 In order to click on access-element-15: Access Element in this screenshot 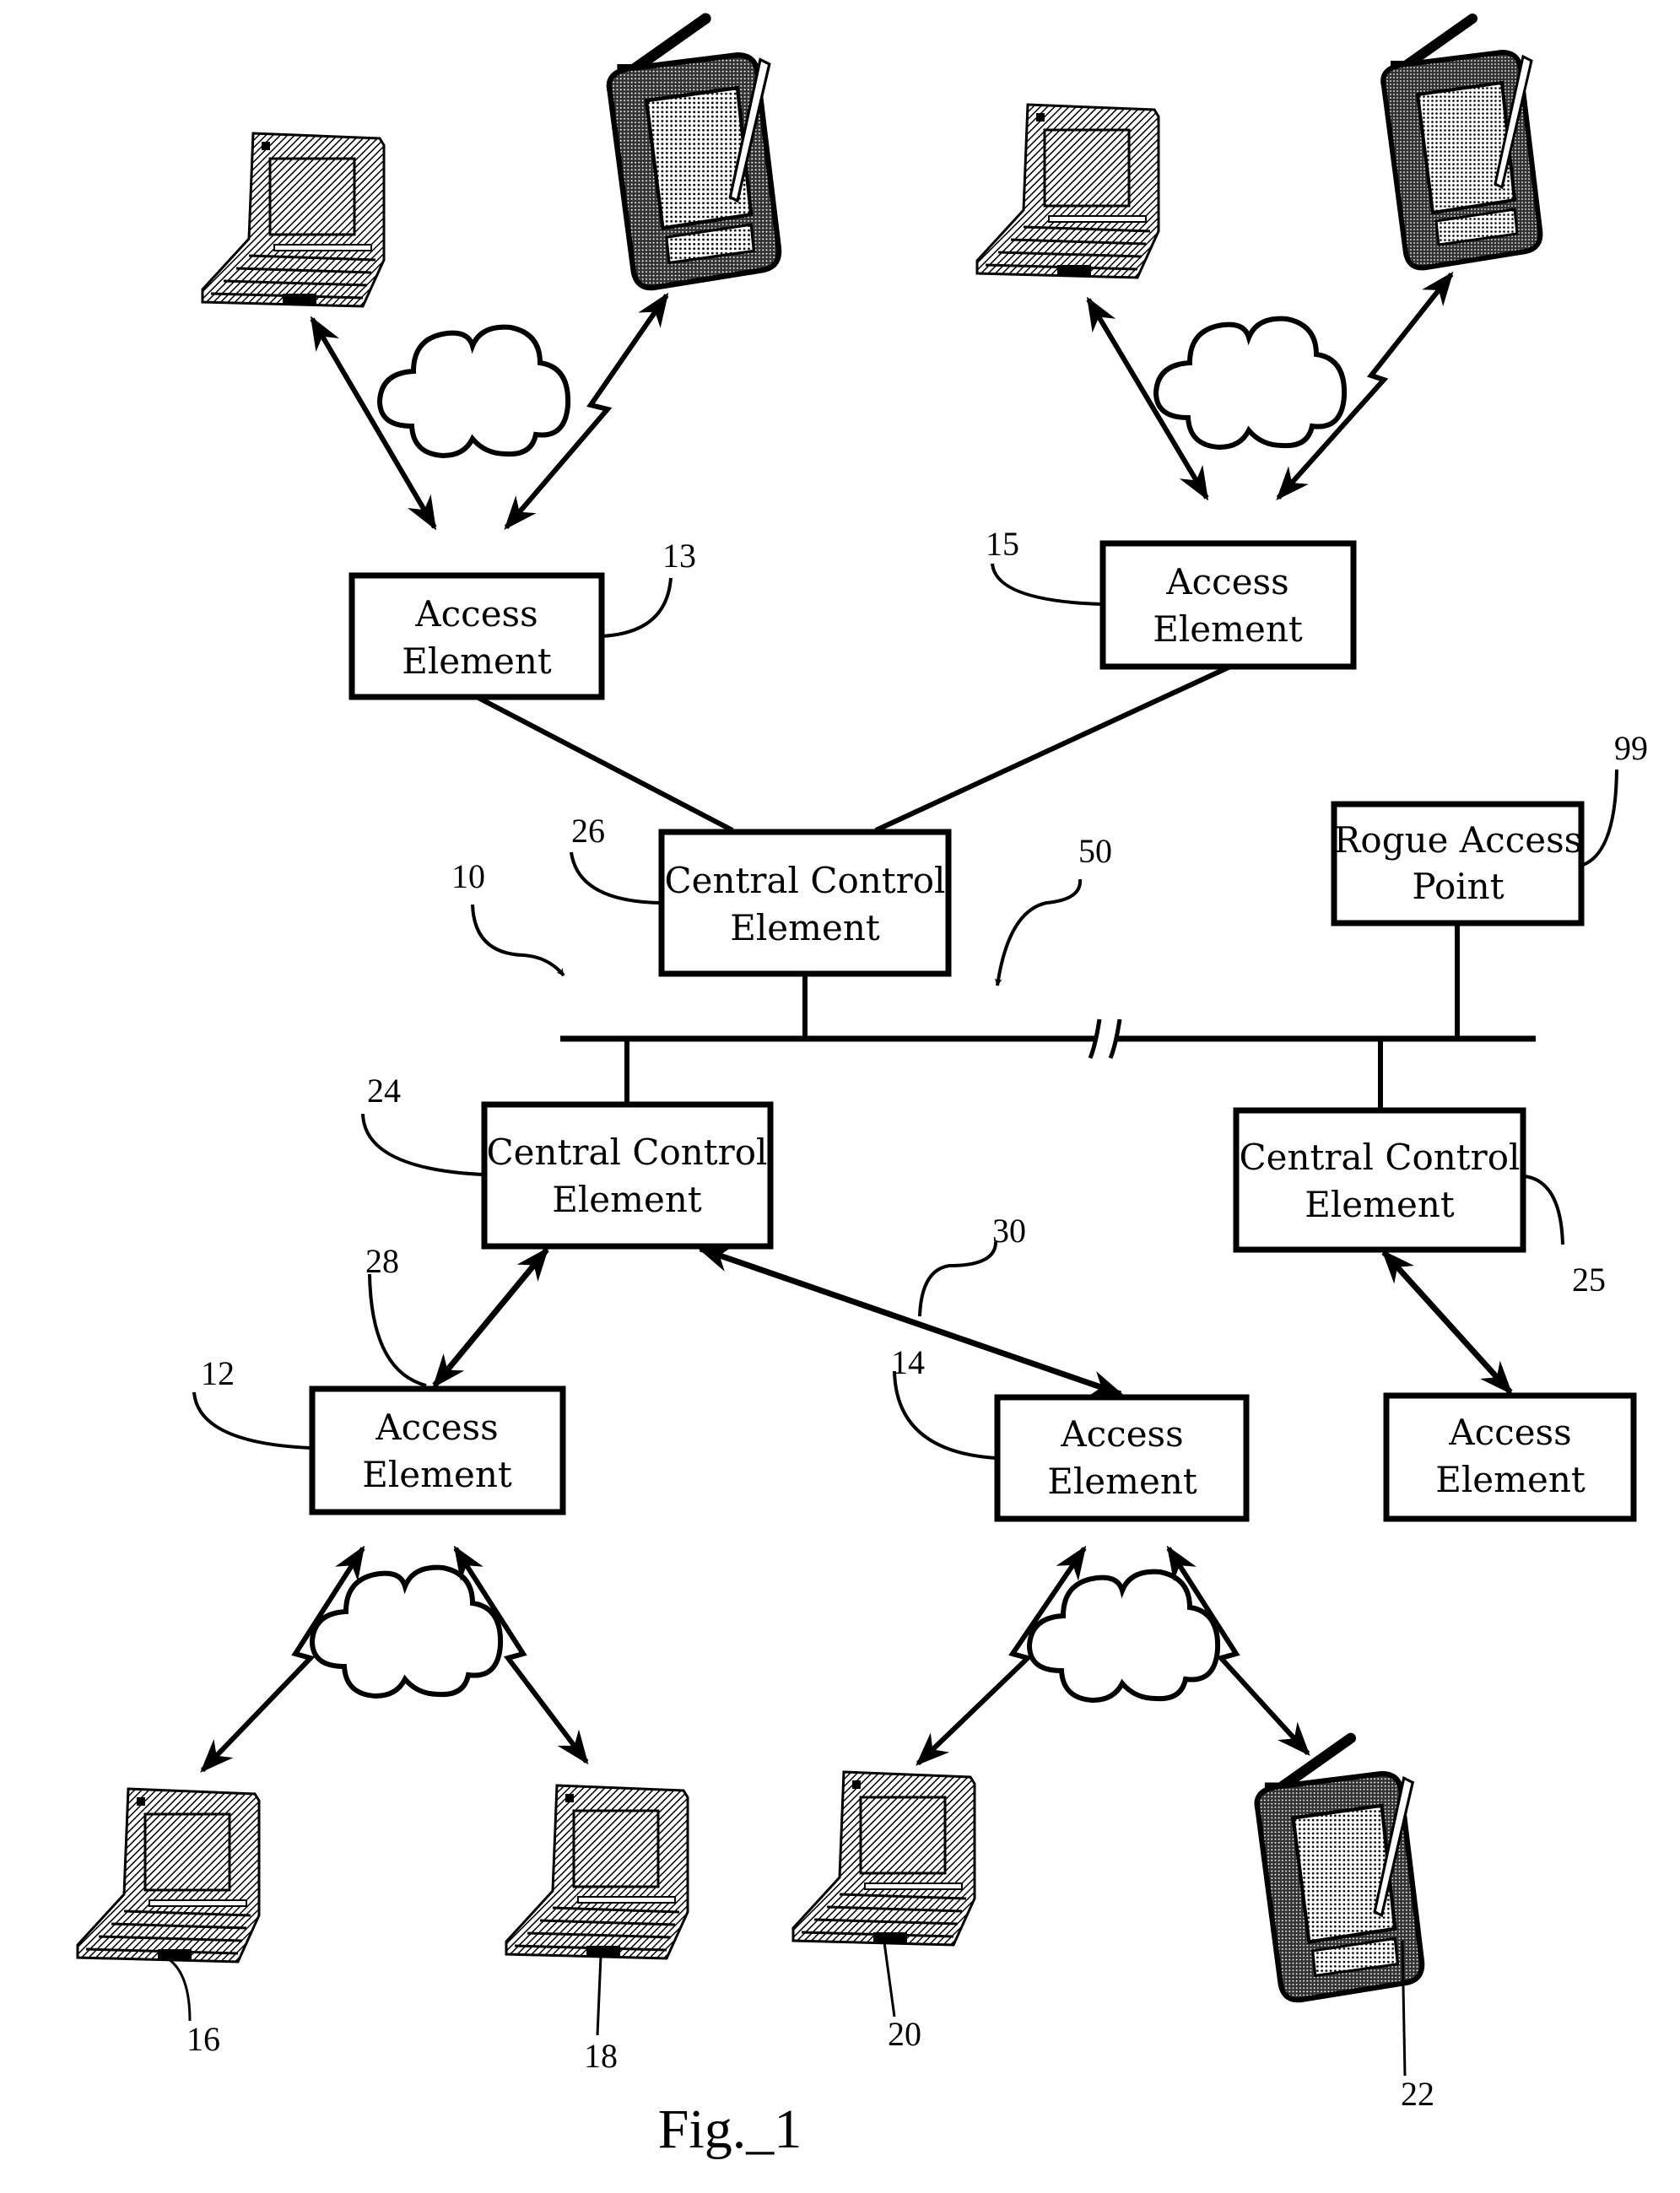, I will do `click(1228, 605)`.